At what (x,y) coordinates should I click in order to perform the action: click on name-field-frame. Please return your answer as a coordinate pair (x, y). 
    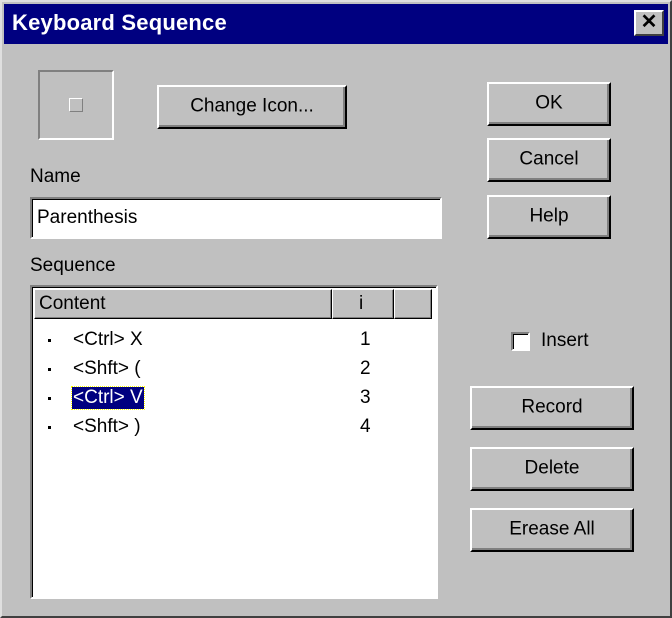
    Looking at the image, I should click on (236, 218).